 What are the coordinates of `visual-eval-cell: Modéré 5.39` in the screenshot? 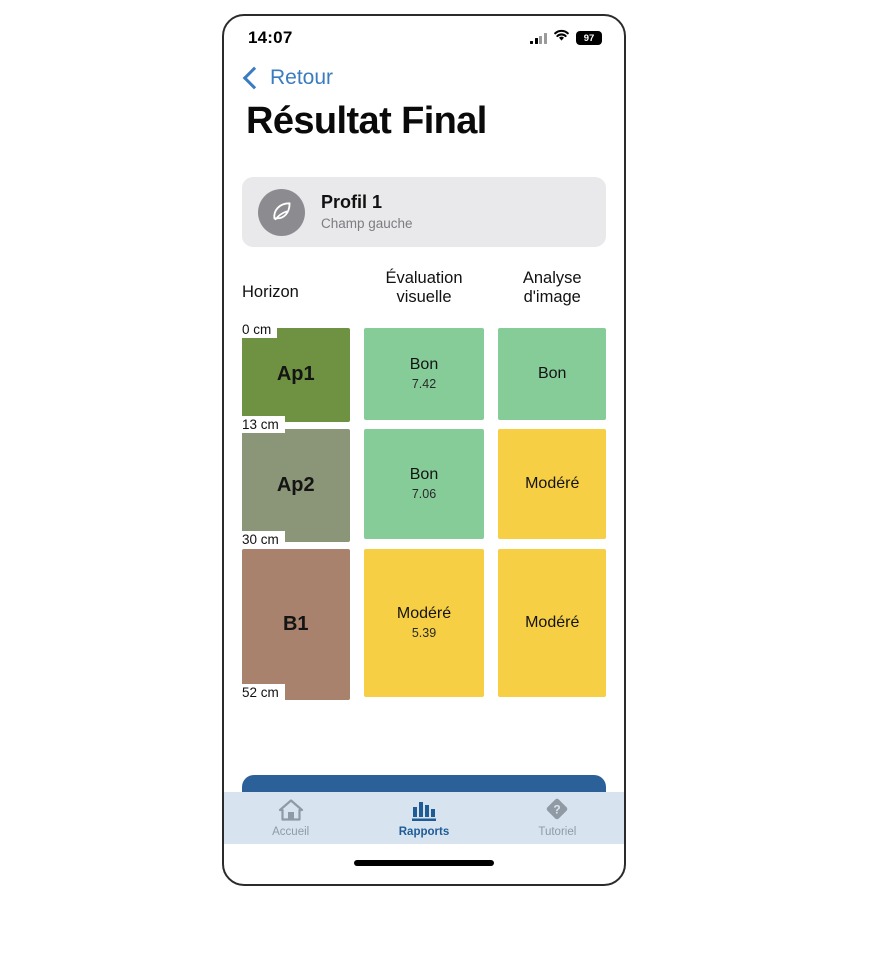 It's located at (424, 622).